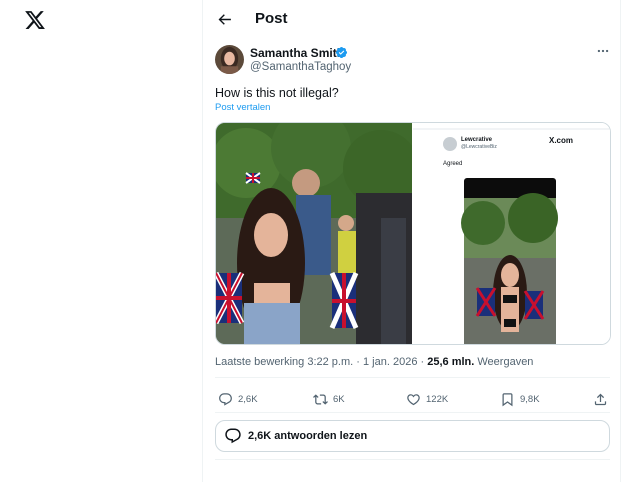 This screenshot has height=482, width=640. What do you see at coordinates (308, 436) in the screenshot?
I see `read-replies-label: 2,6K antwoorden lezen` at bounding box center [308, 436].